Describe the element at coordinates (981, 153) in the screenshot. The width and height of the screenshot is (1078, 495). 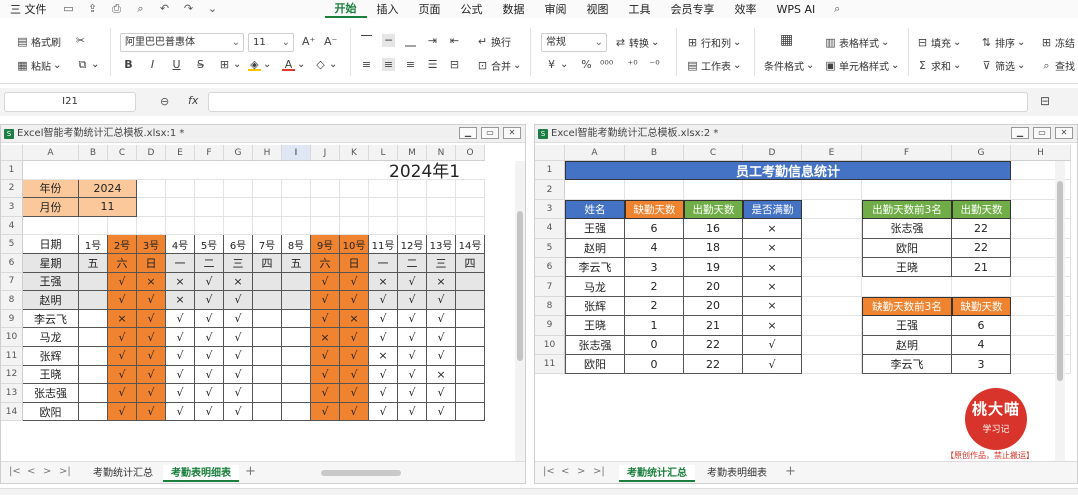
I see `column-header-G: G` at that location.